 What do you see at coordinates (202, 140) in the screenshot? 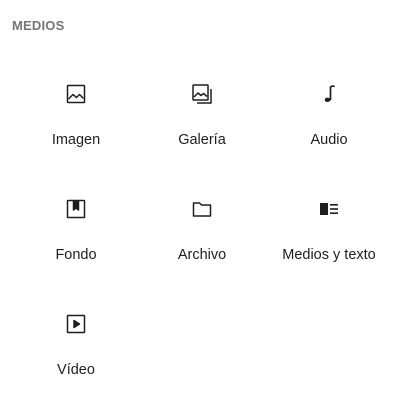
I see `block-item-label: Galería` at bounding box center [202, 140].